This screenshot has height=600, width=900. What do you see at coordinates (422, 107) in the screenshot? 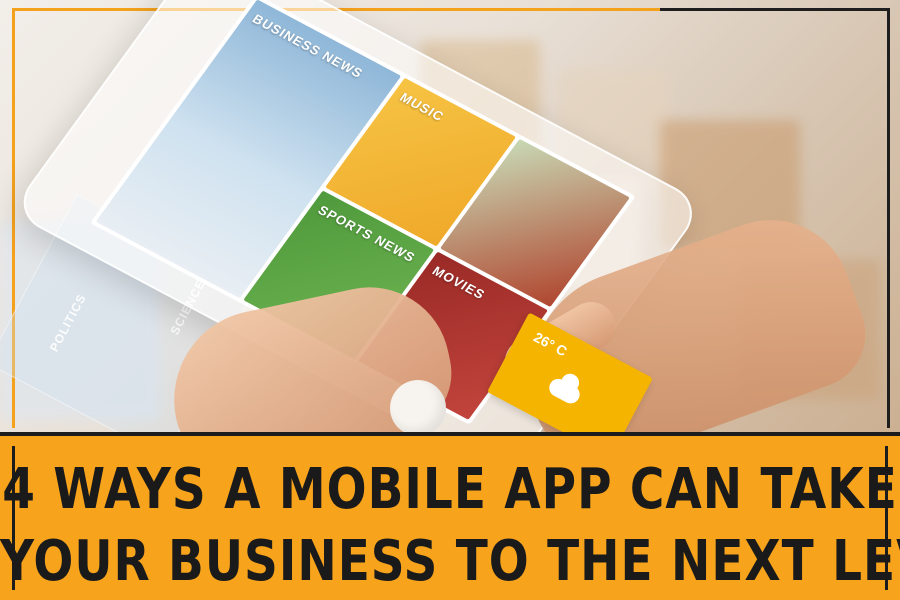
I see `tile-label: MUSIC` at bounding box center [422, 107].